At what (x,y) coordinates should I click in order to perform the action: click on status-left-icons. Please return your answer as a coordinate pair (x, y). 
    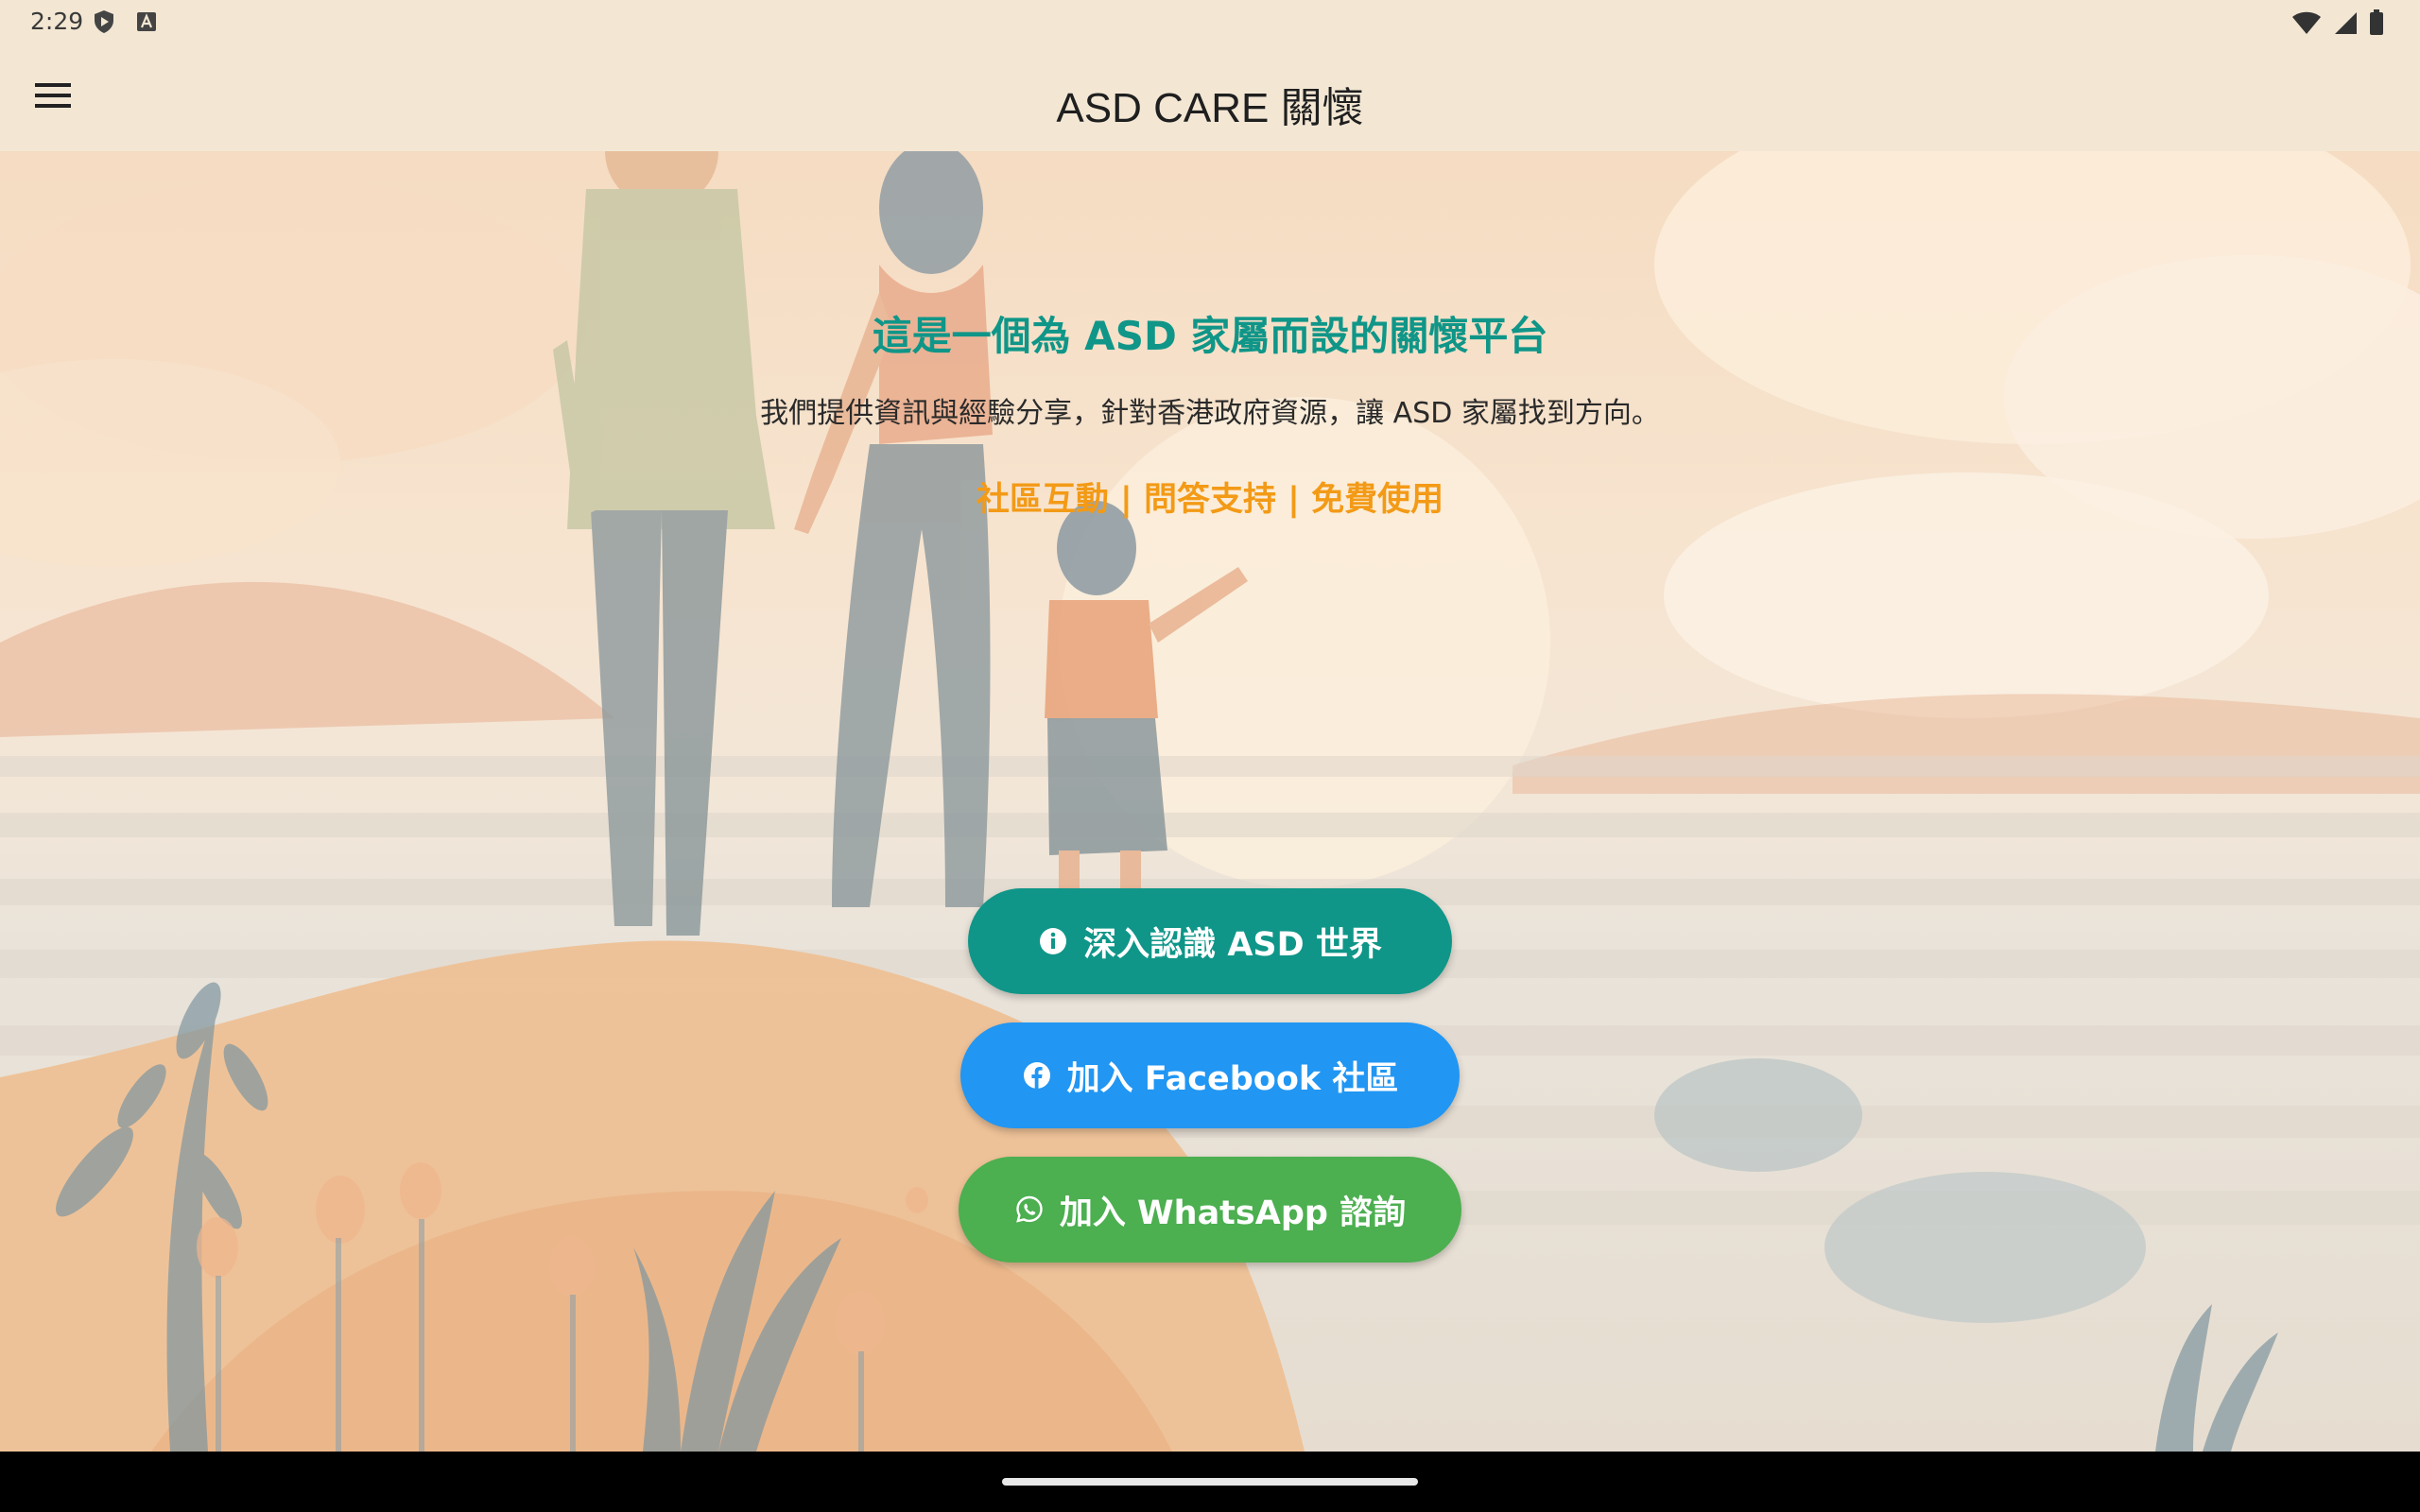
    Looking at the image, I should click on (125, 23).